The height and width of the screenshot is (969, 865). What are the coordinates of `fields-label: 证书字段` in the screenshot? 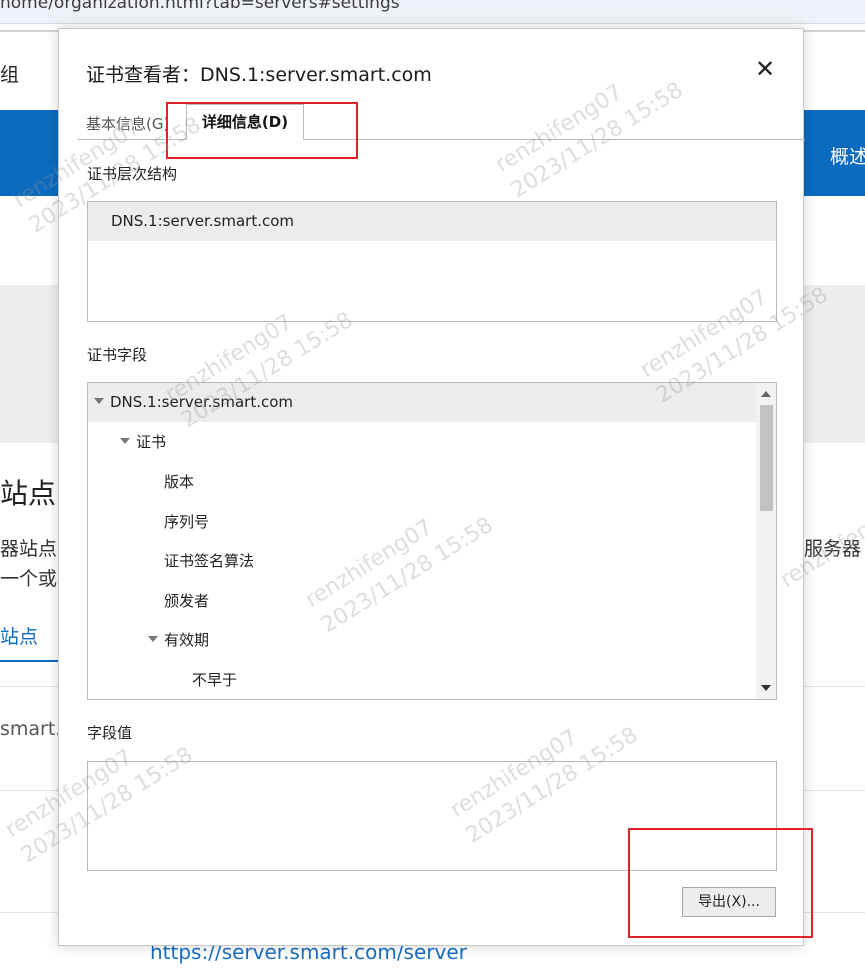 It's located at (117, 355).